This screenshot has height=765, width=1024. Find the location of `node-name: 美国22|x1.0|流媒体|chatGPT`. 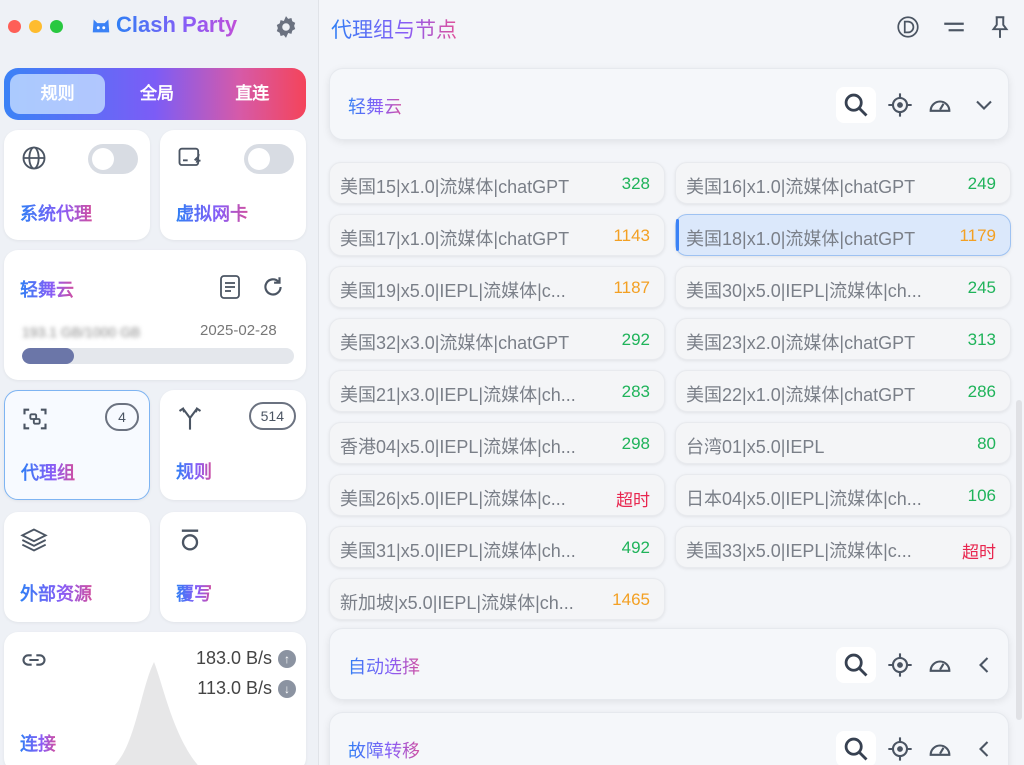

node-name: 美国22|x1.0|流媒体|chatGPT is located at coordinates (801, 395).